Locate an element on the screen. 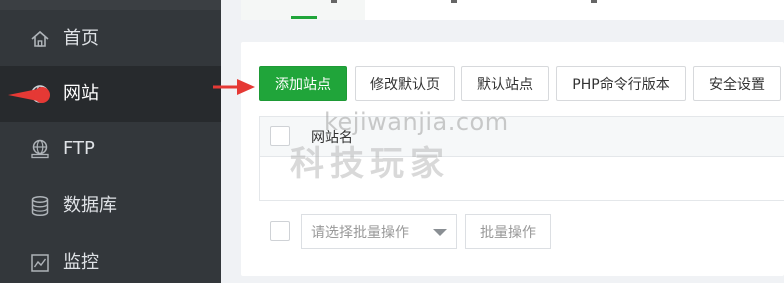  annotation-arrow-add-site is located at coordinates (234, 87).